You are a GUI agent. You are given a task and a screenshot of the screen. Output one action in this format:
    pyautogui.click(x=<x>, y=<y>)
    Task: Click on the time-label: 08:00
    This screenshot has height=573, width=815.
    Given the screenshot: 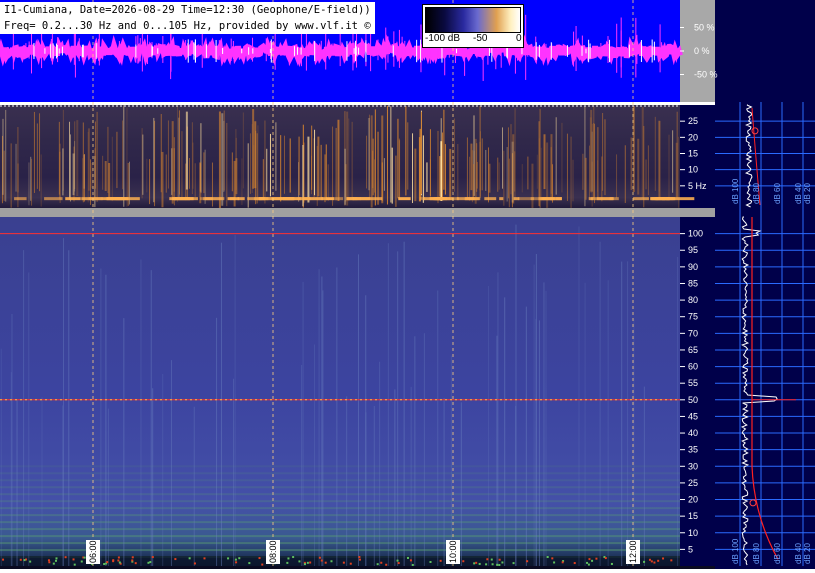 What is the action you would take?
    pyautogui.click(x=273, y=551)
    